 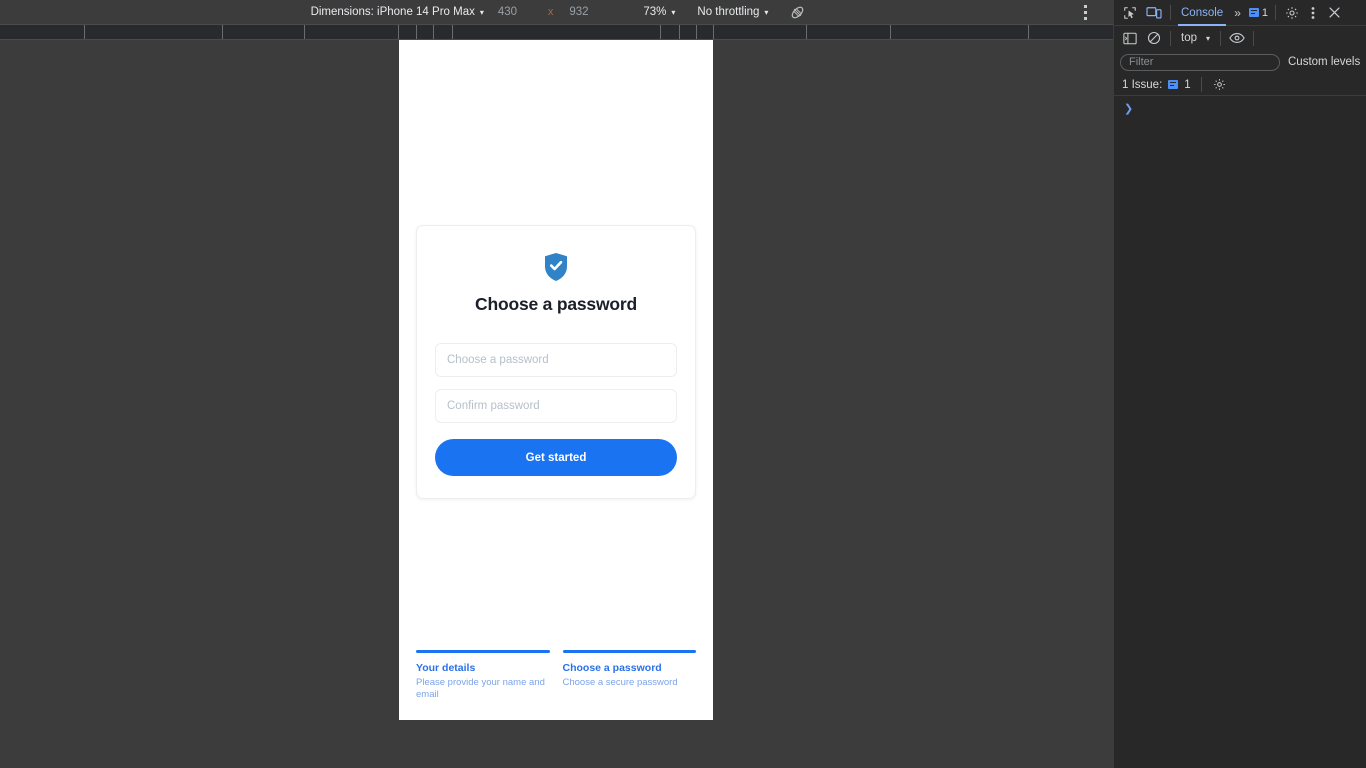 What do you see at coordinates (493, 406) in the screenshot?
I see `confirm-password-field-placeholder: Confirm password` at bounding box center [493, 406].